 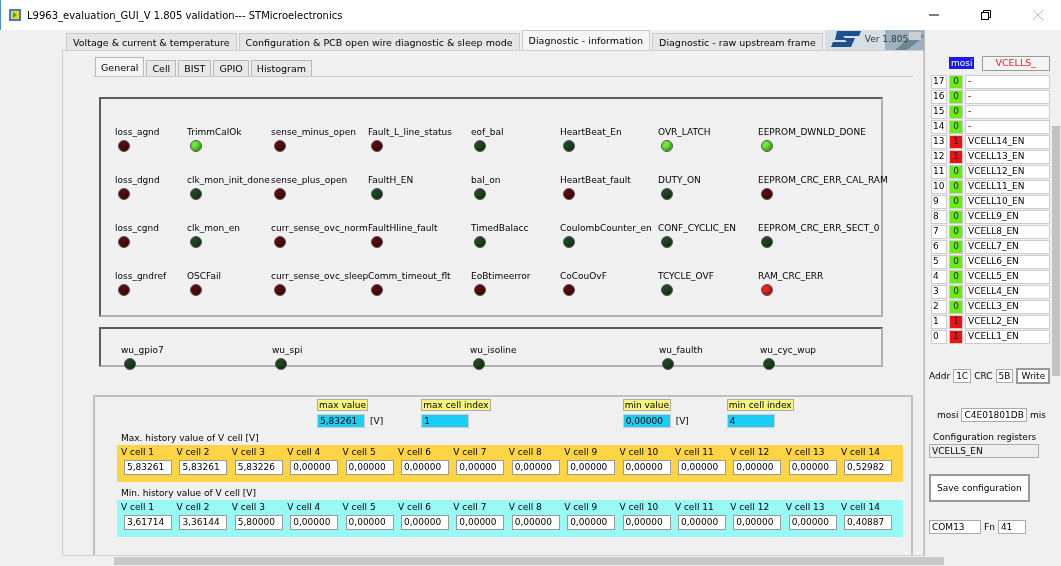 What do you see at coordinates (939, 82) in the screenshot?
I see `bit-index: 17` at bounding box center [939, 82].